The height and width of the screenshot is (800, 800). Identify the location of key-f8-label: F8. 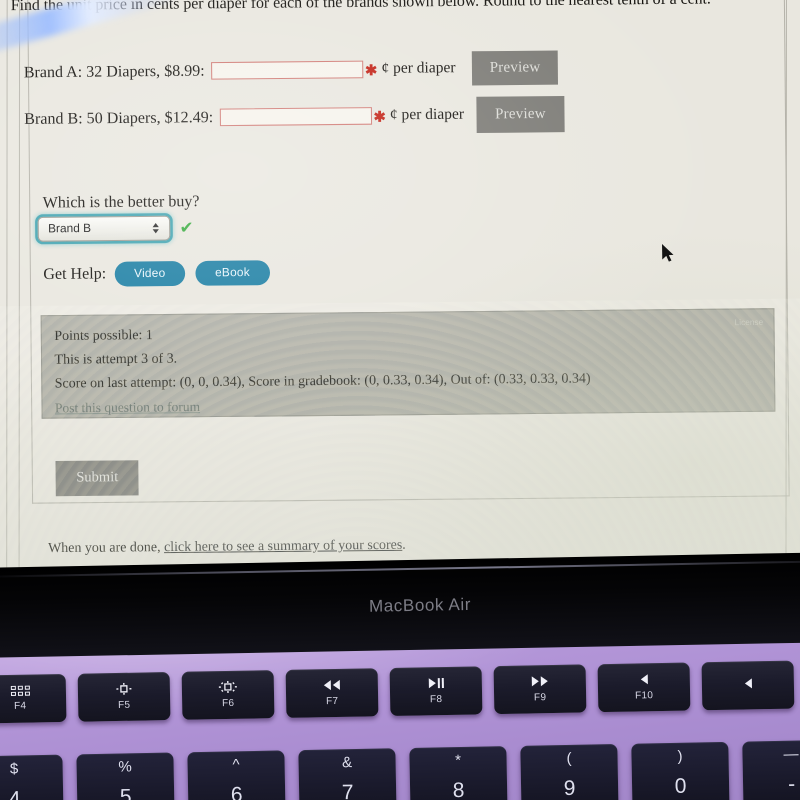
(436, 700).